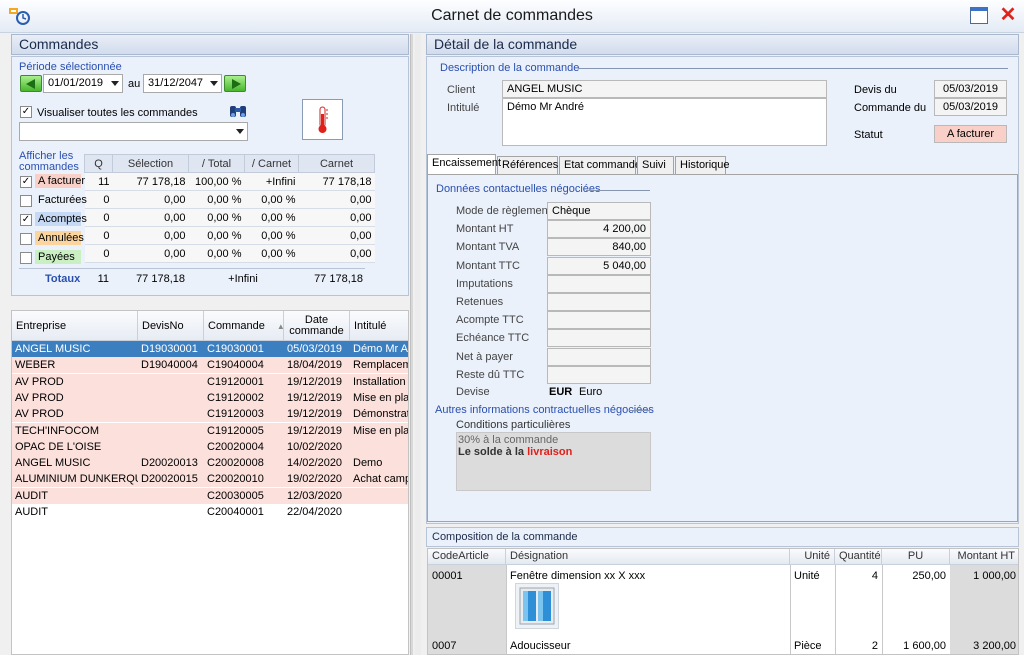 The image size is (1024, 655). What do you see at coordinates (600, 165) in the screenshot?
I see `tab-etat-commande: Etat commande` at bounding box center [600, 165].